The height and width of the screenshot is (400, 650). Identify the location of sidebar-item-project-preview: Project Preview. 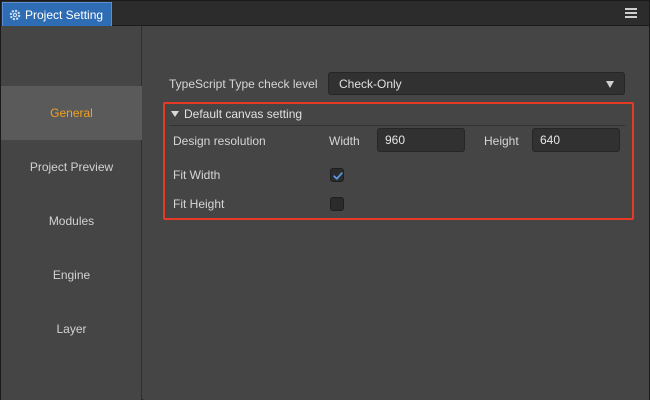
(71, 167).